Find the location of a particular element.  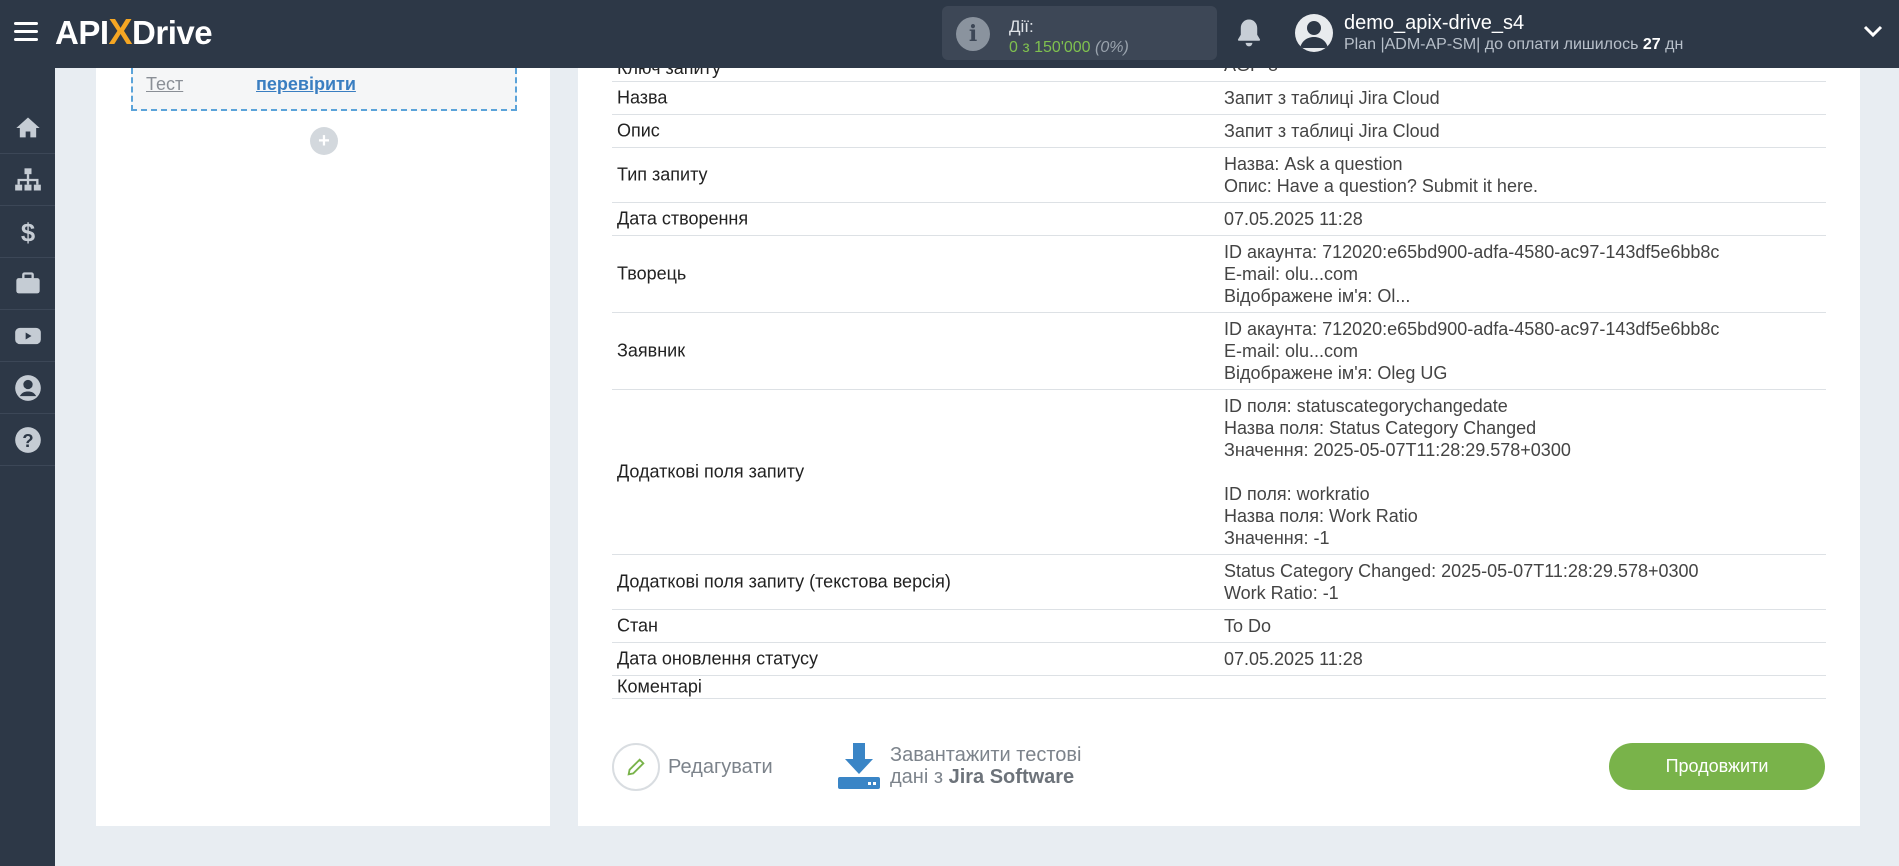

edit-label: Редагувати is located at coordinates (720, 766).